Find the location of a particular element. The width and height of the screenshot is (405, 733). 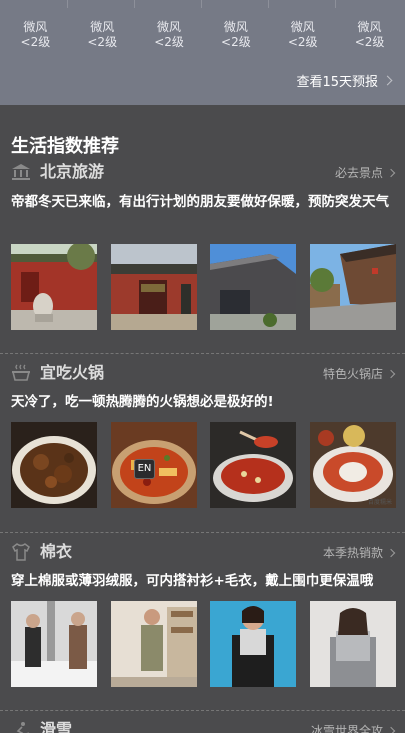

hotpot-restaurants-link: 特色火锅店 is located at coordinates (359, 373).